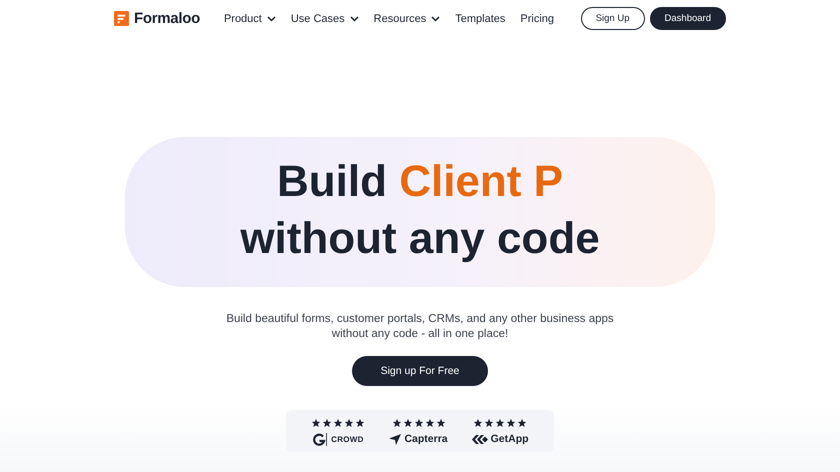  Describe the element at coordinates (509, 439) in the screenshot. I see `review-site-name: GetApp` at that location.